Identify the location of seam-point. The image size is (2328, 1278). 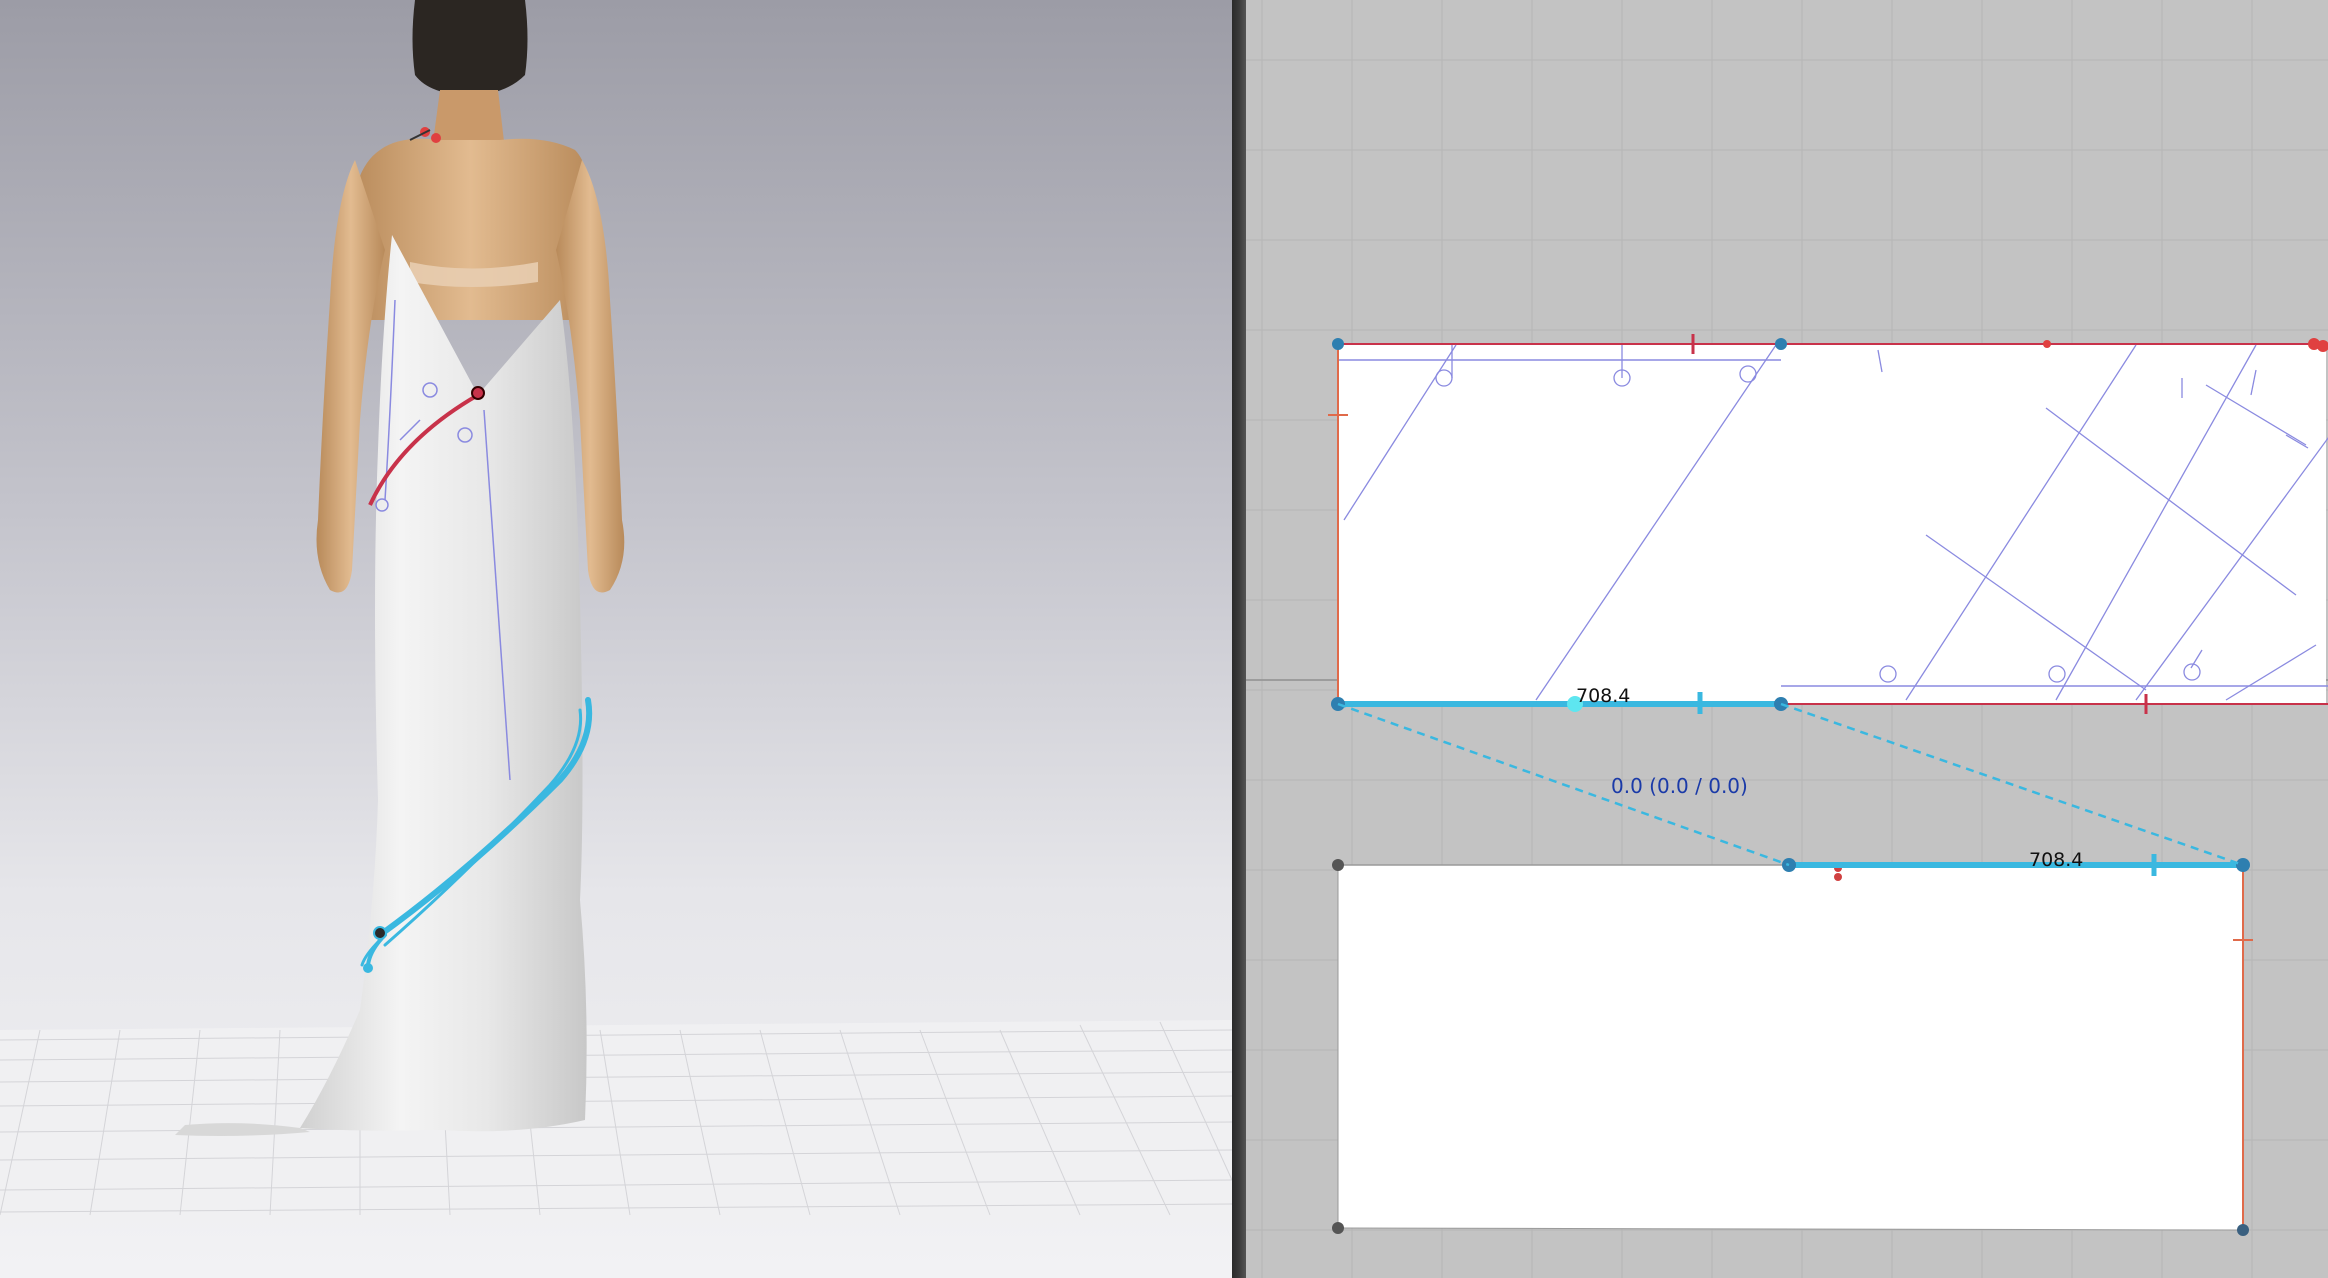
(478, 393).